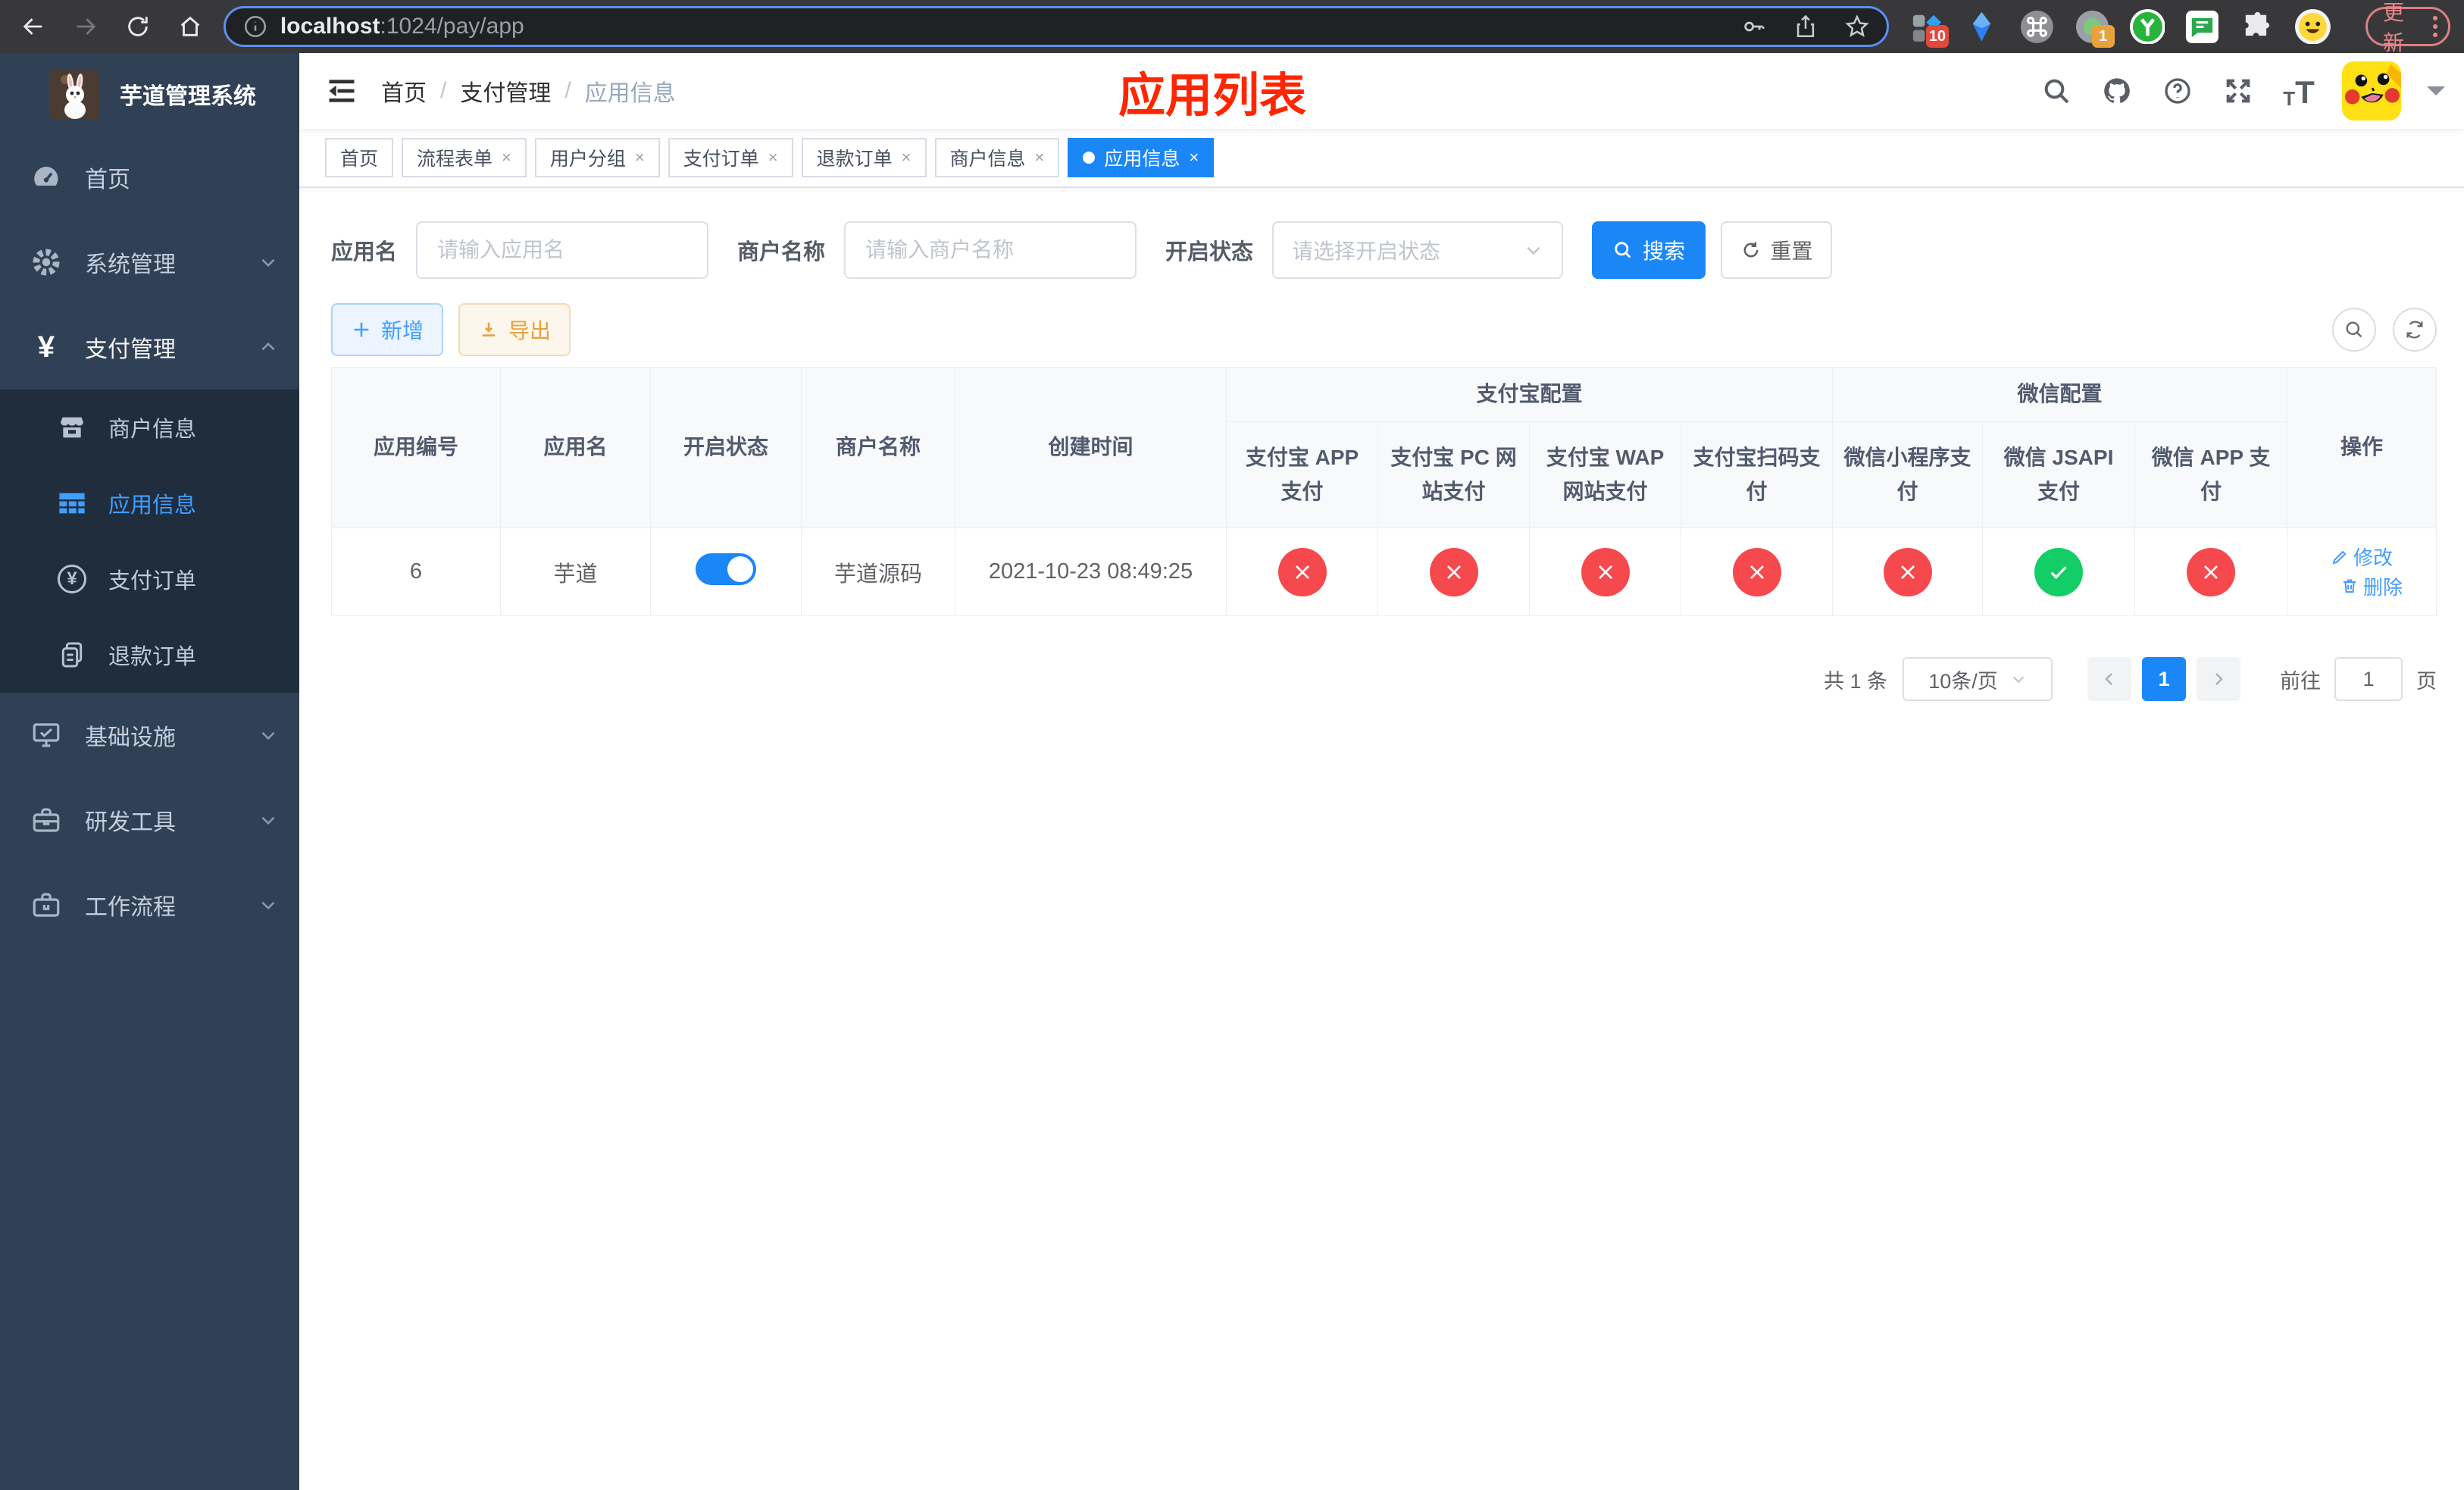  Describe the element at coordinates (2037, 27) in the screenshot. I see `extension-icon-command` at that location.